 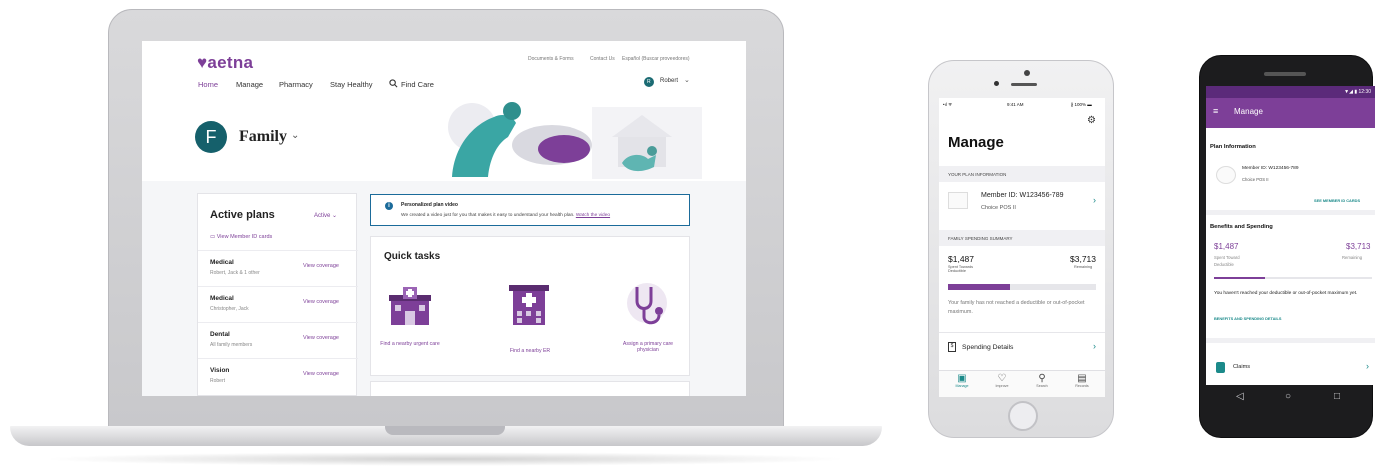 I want to click on view-id-cards-link: ▭ View Member ID cards, so click(x=241, y=237).